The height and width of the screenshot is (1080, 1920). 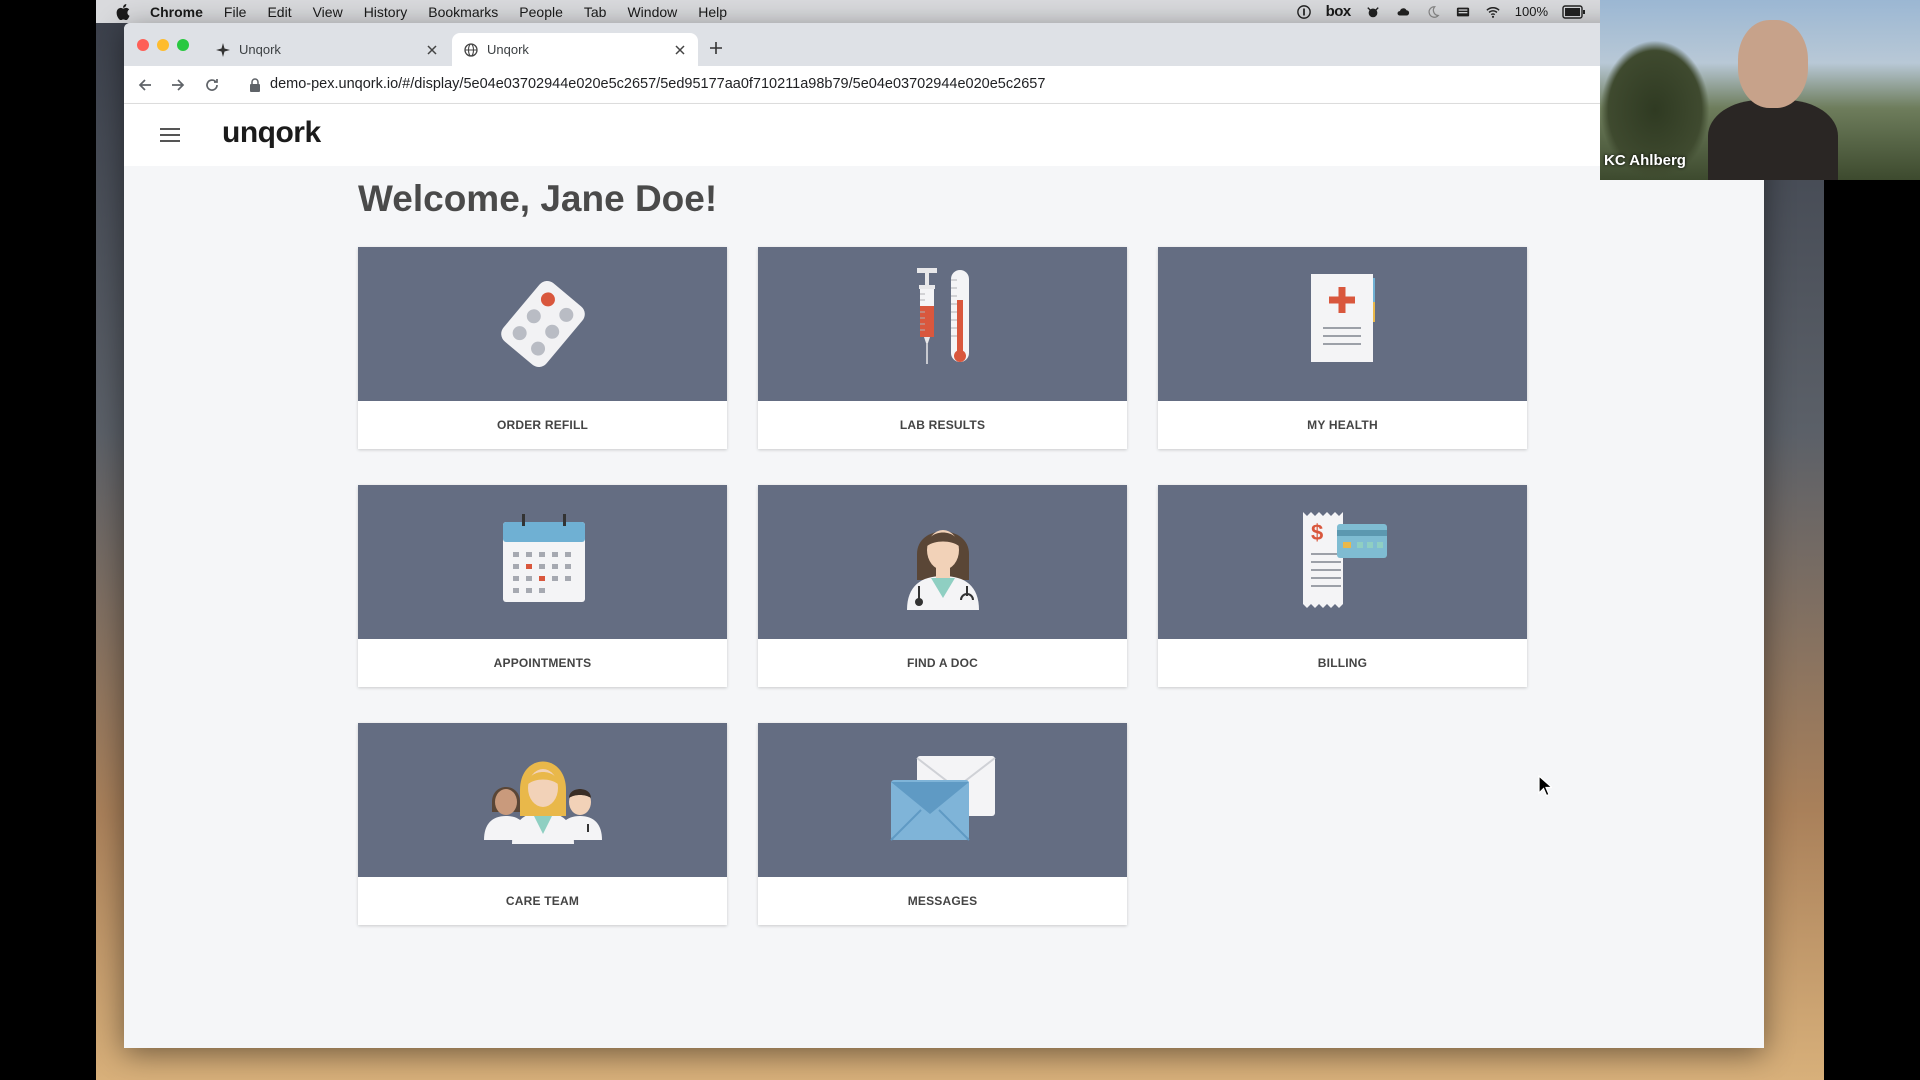 What do you see at coordinates (1339, 11) in the screenshot?
I see `box-app-label: box` at bounding box center [1339, 11].